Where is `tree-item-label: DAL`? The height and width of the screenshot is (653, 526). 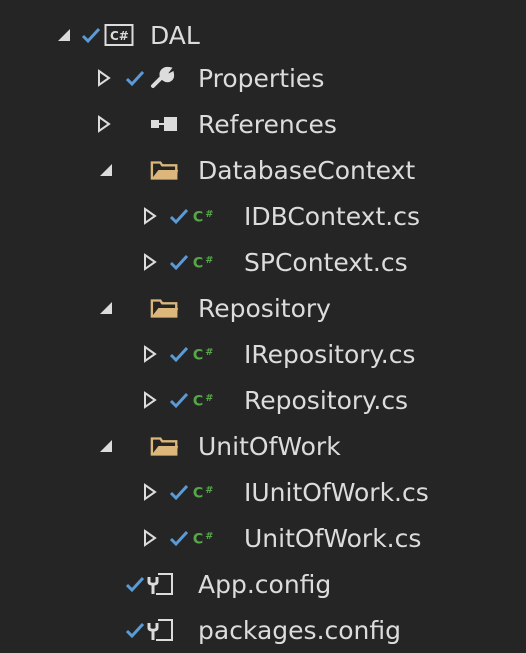
tree-item-label: DAL is located at coordinates (175, 35).